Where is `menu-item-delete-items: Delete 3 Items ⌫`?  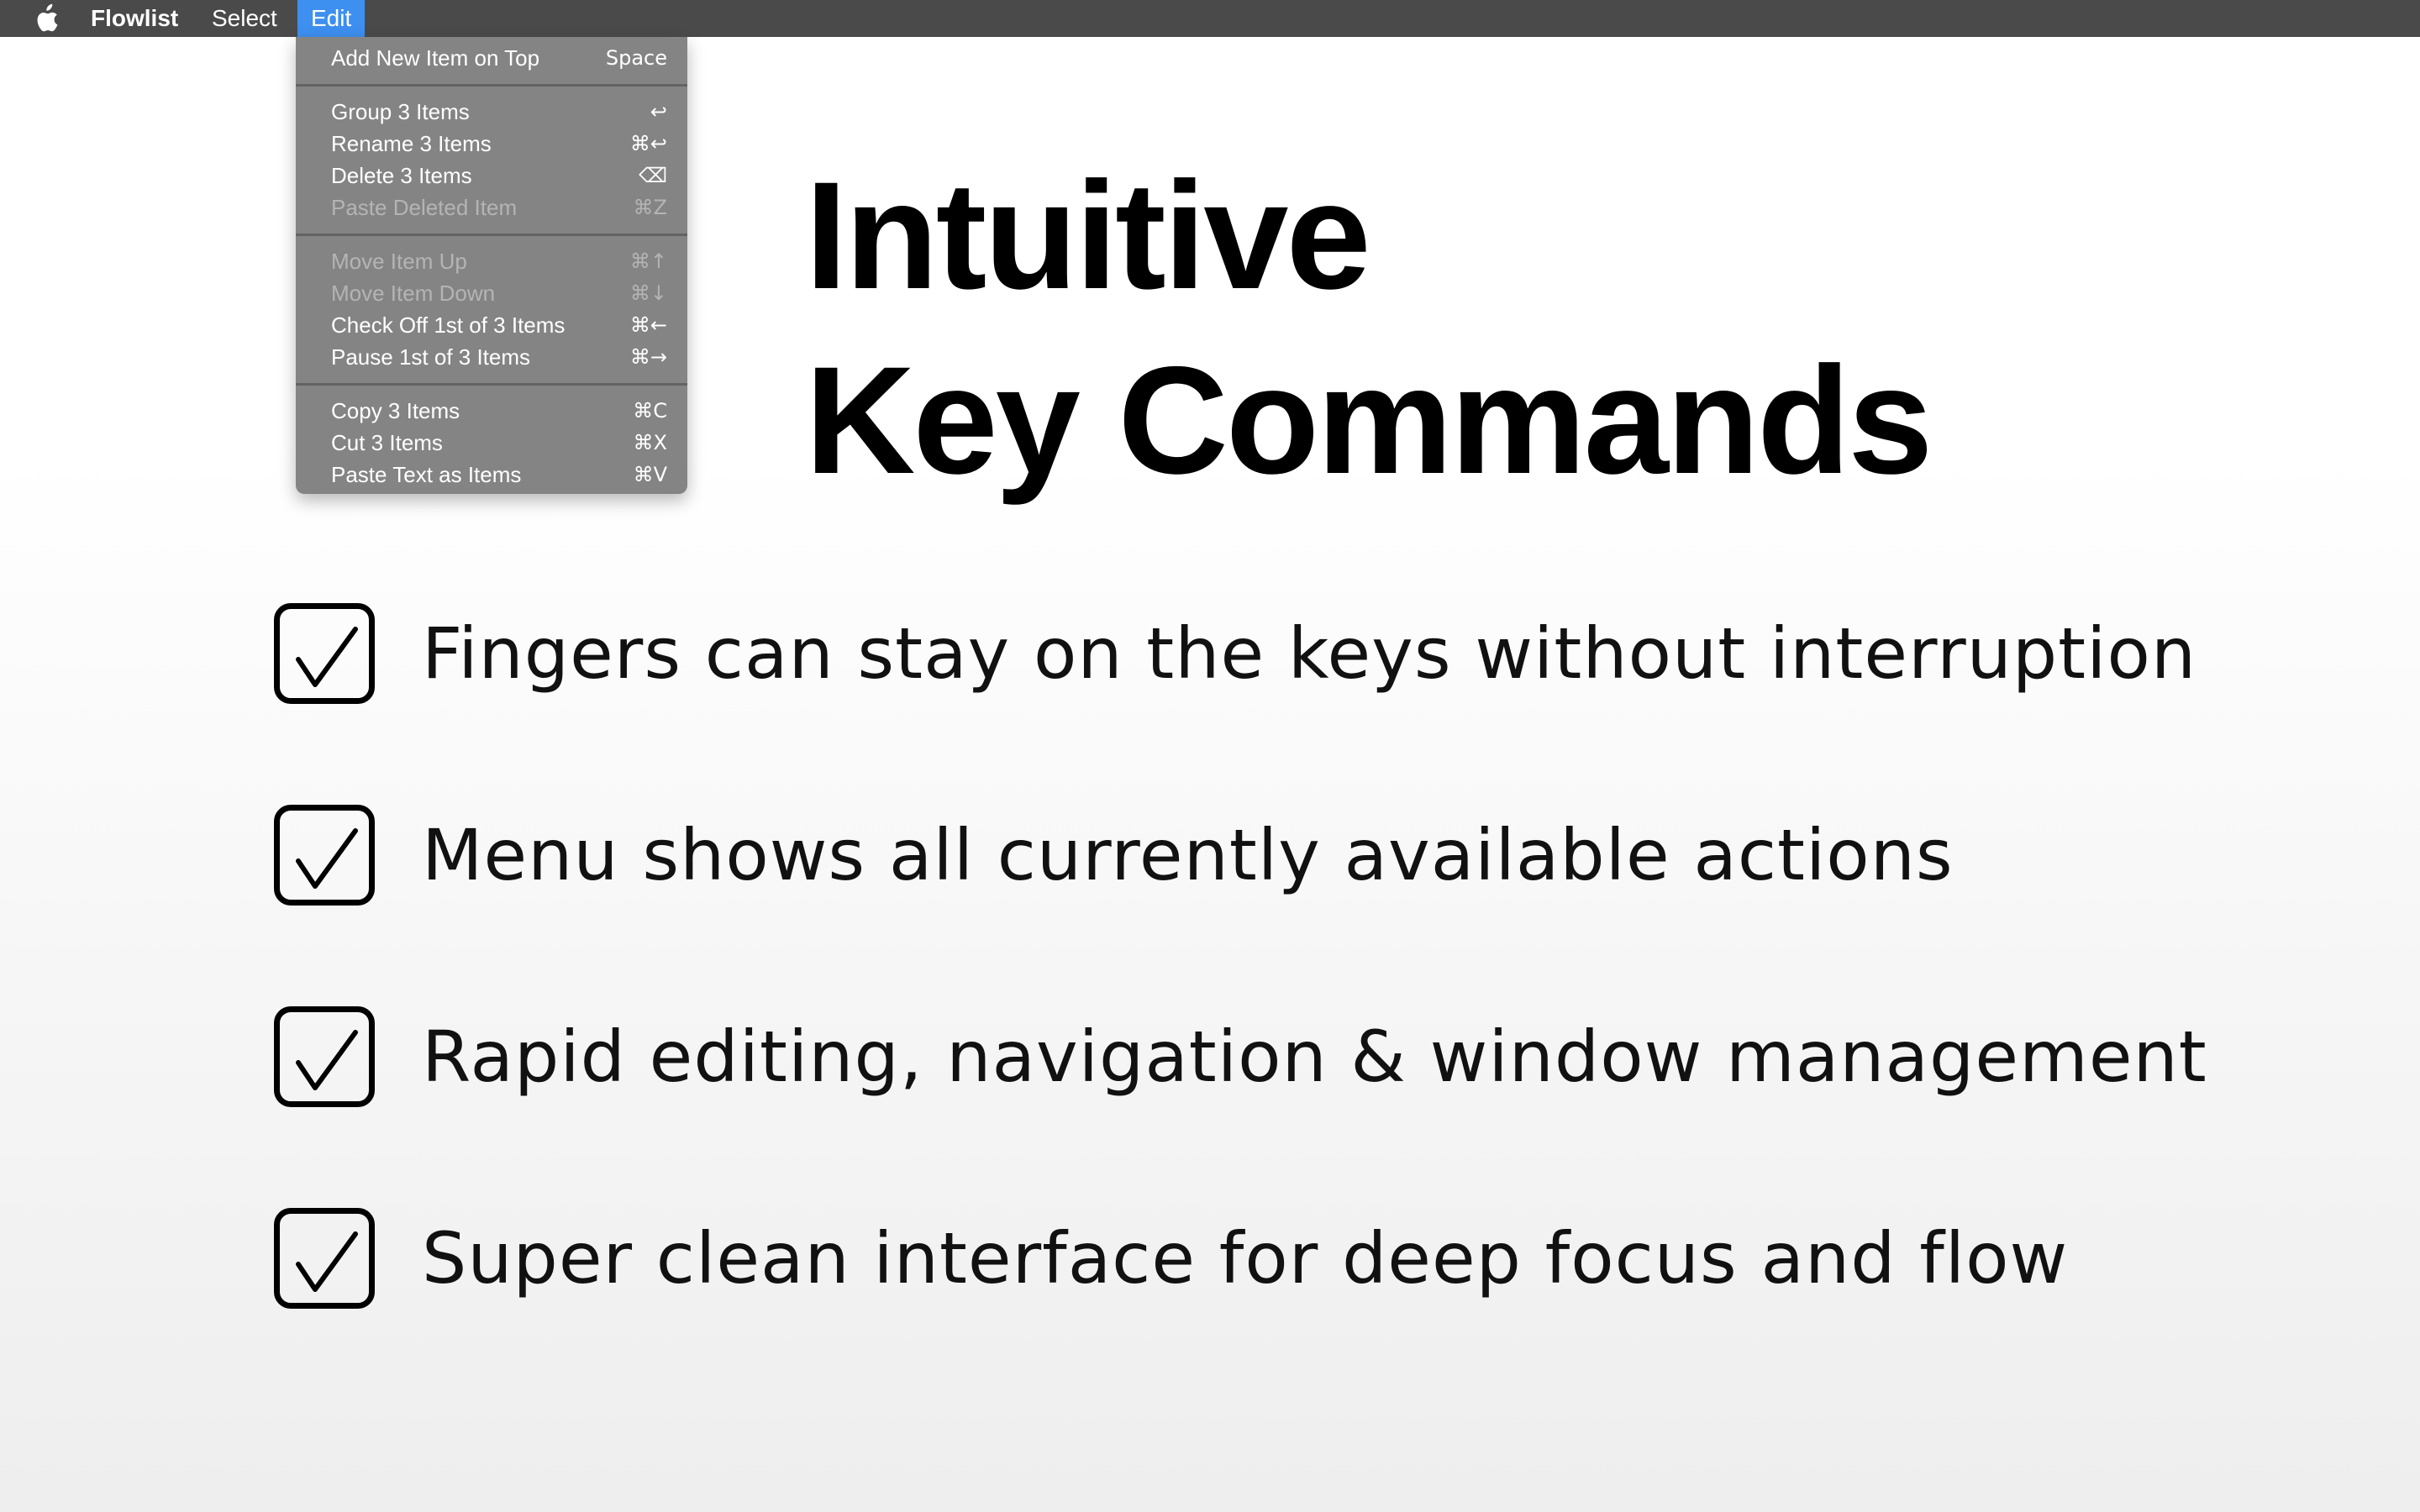 menu-item-delete-items: Delete 3 Items ⌫ is located at coordinates (492, 176).